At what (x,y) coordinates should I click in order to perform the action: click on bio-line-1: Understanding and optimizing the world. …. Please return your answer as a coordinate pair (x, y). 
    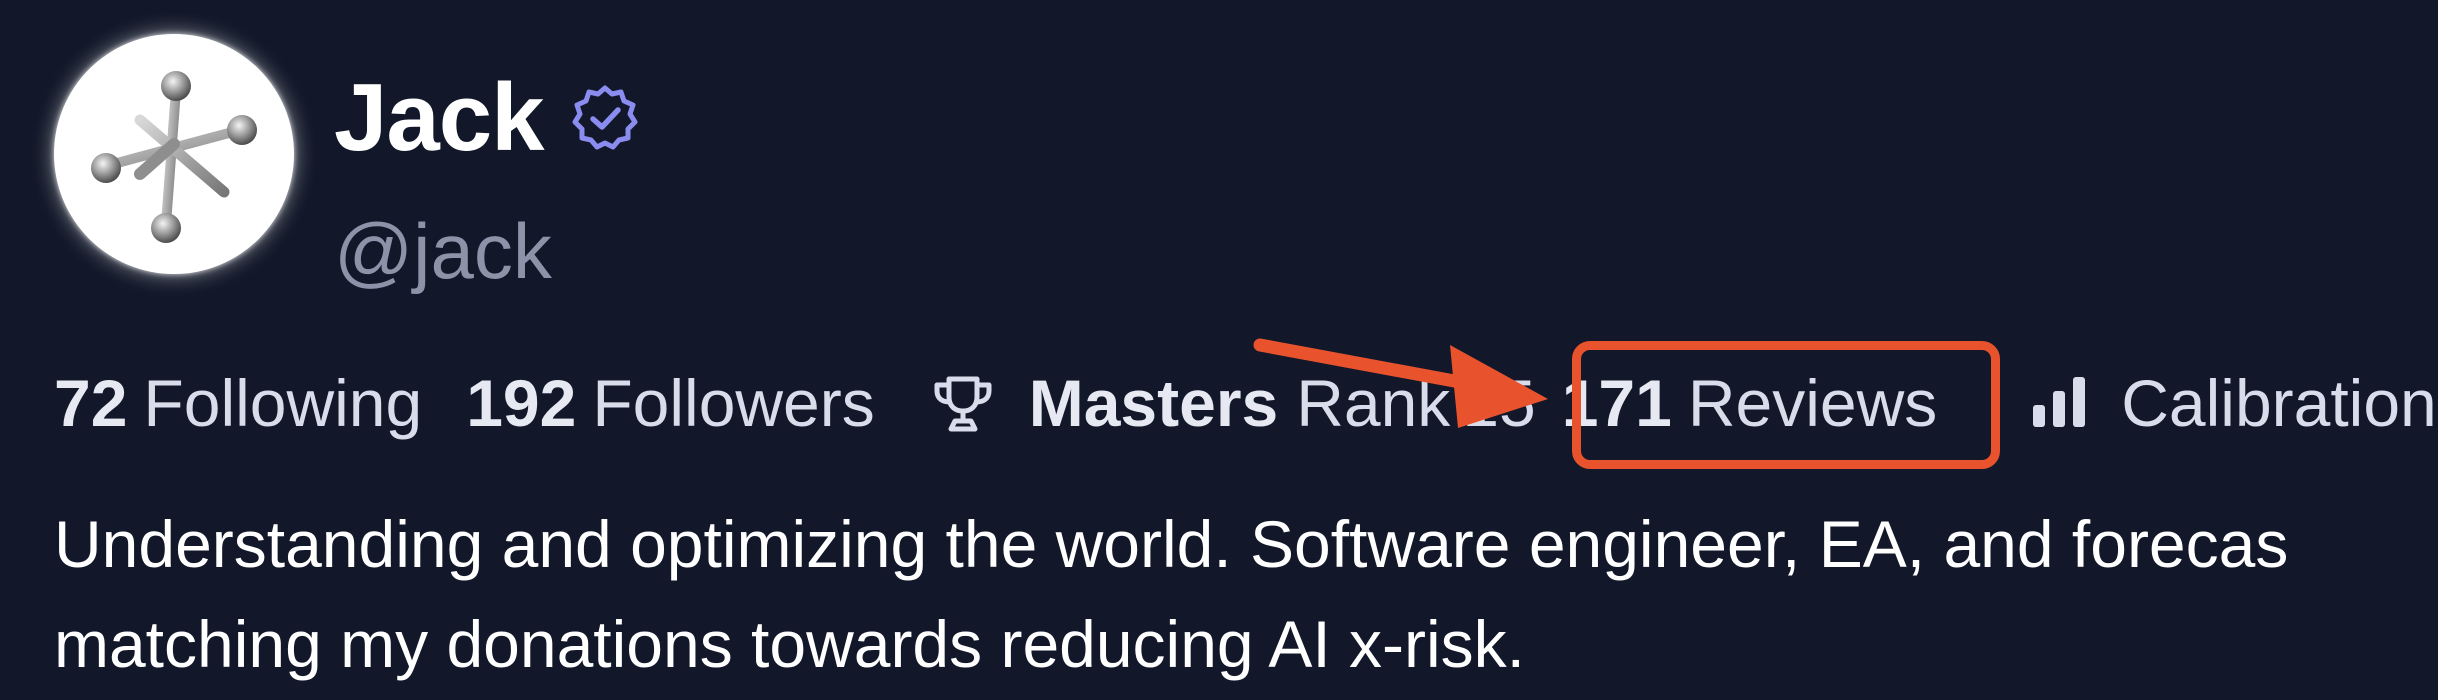
    Looking at the image, I should click on (1171, 544).